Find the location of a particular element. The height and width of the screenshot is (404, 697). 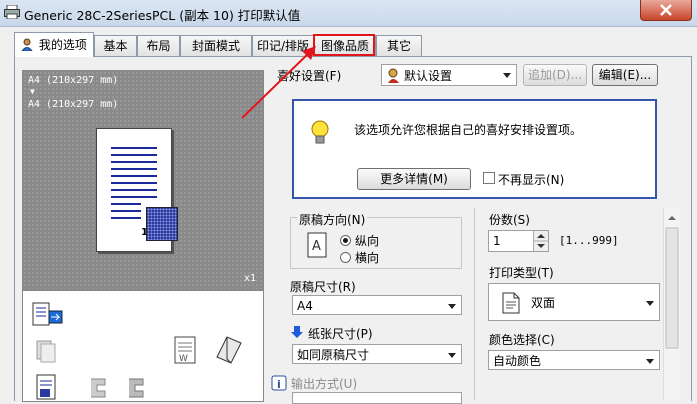

tab-label: 基本 is located at coordinates (115, 46).